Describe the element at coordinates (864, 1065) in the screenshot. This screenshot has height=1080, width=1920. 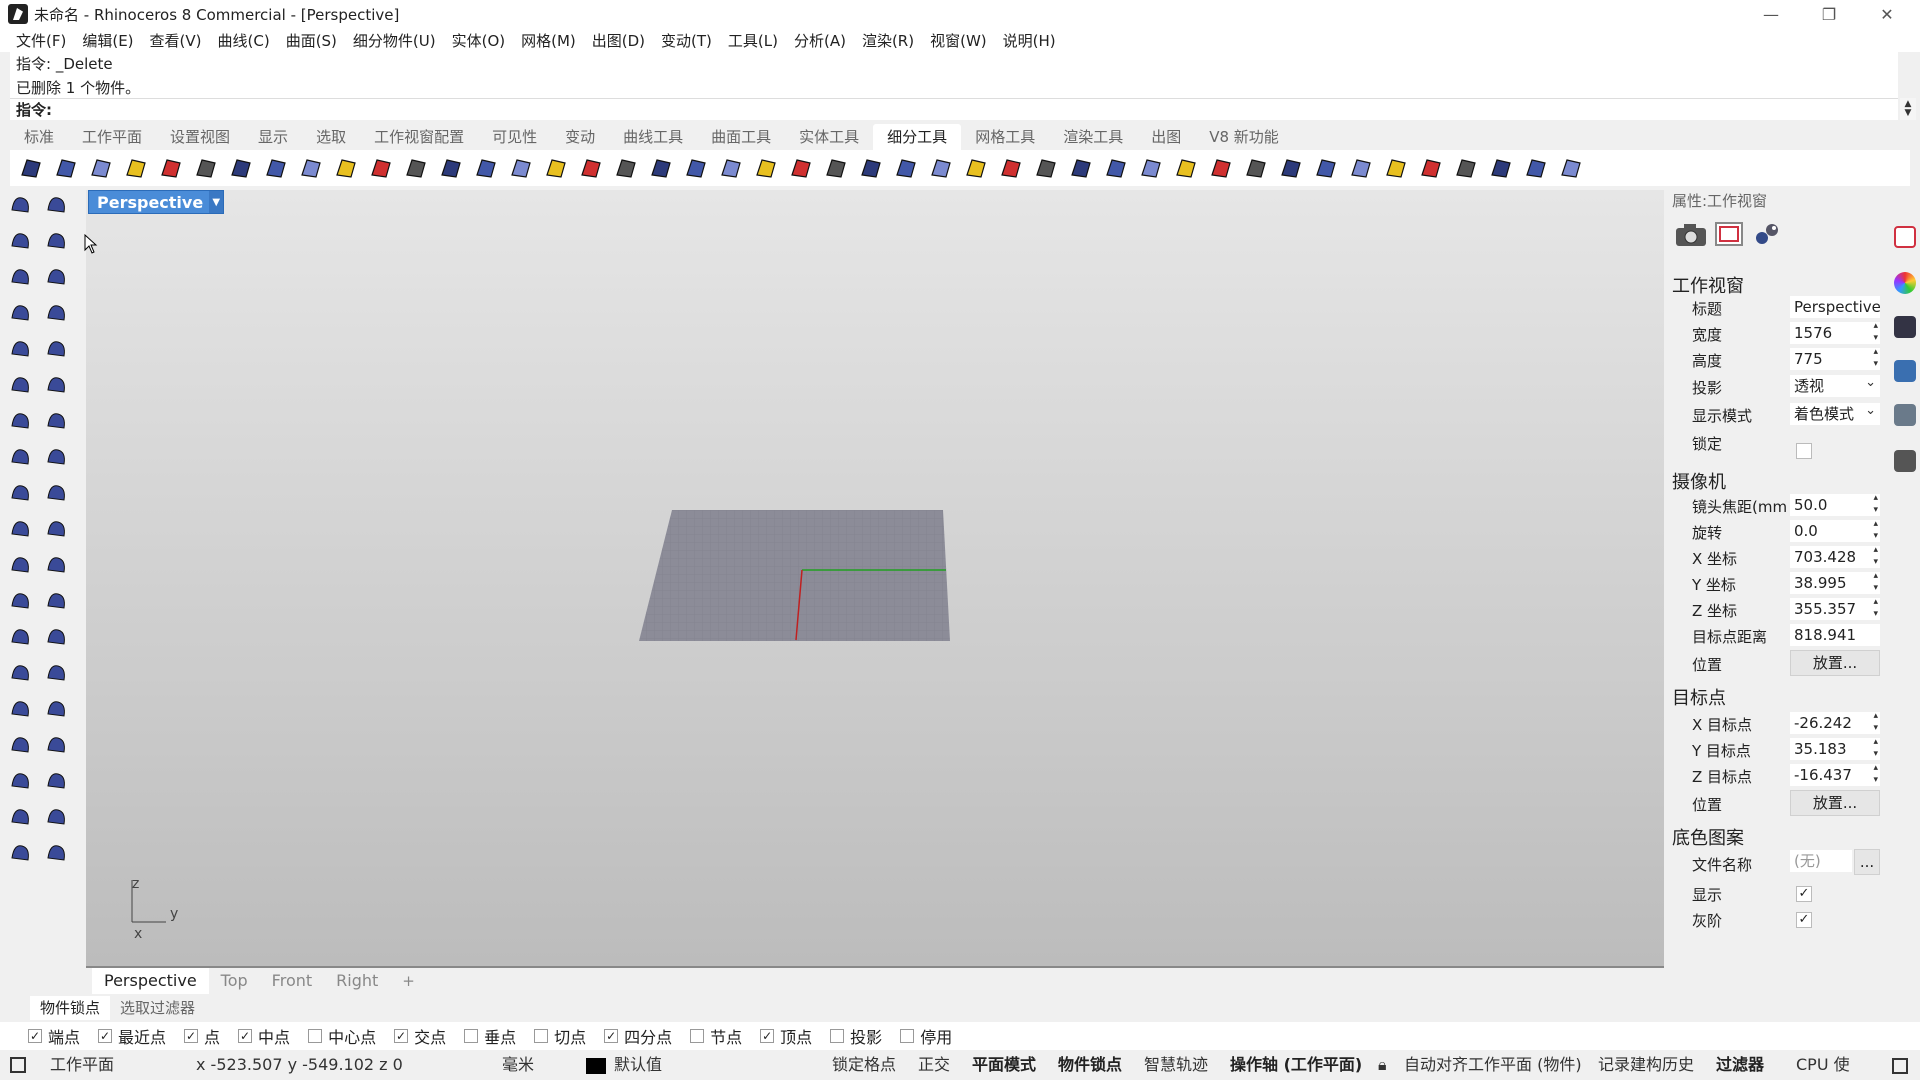
I see `status-grid-snap: 锁定格点` at that location.